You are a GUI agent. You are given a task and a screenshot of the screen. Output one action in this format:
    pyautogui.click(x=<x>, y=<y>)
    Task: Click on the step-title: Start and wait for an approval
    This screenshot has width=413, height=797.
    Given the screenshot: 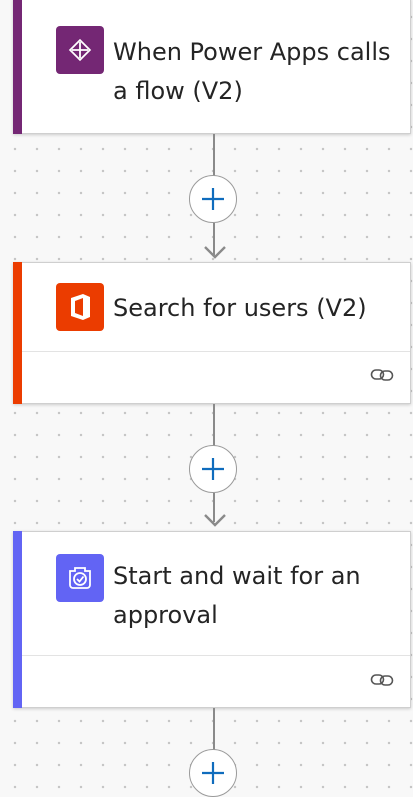 What is the action you would take?
    pyautogui.click(x=237, y=595)
    